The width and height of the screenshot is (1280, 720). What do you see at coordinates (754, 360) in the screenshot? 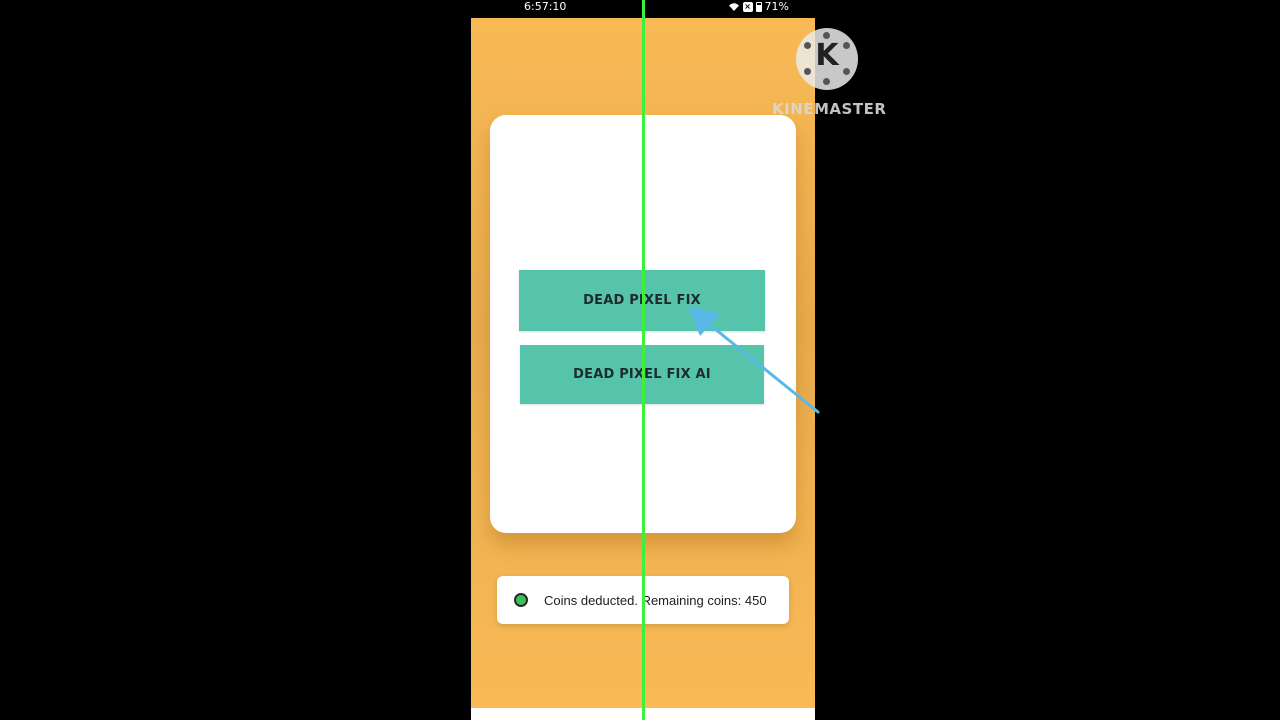
I see `arrow-annotation-icon` at bounding box center [754, 360].